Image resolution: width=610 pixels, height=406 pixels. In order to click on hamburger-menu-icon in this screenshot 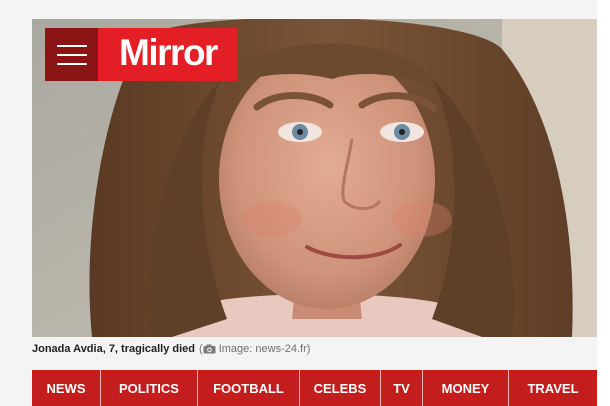, I will do `click(71, 54)`.